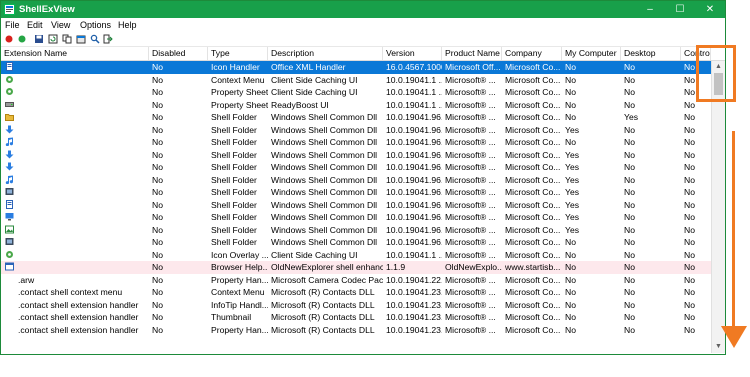 This screenshot has height=377, width=750. What do you see at coordinates (651, 53) in the screenshot?
I see `column-header-desktop: Desktop` at bounding box center [651, 53].